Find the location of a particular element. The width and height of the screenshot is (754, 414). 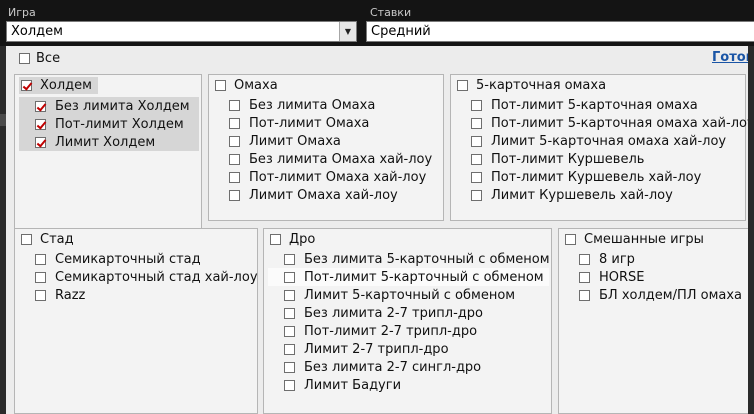

list-item: Без лимита Холдем is located at coordinates (109, 106).